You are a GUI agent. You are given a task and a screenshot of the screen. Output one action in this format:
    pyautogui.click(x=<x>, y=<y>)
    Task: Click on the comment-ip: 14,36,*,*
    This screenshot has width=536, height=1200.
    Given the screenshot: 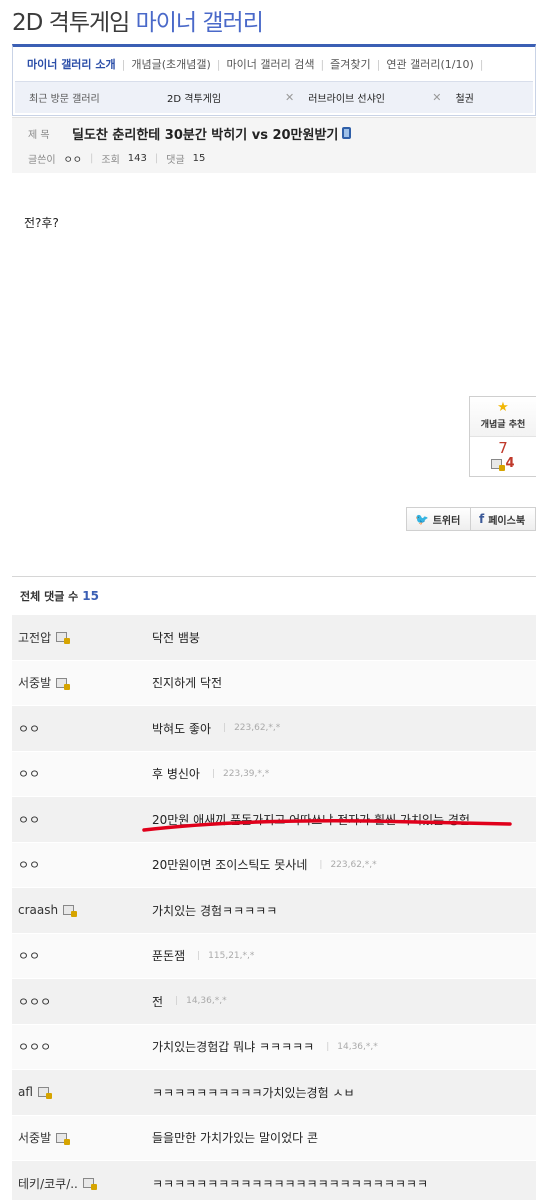 What is the action you would take?
    pyautogui.click(x=201, y=1001)
    